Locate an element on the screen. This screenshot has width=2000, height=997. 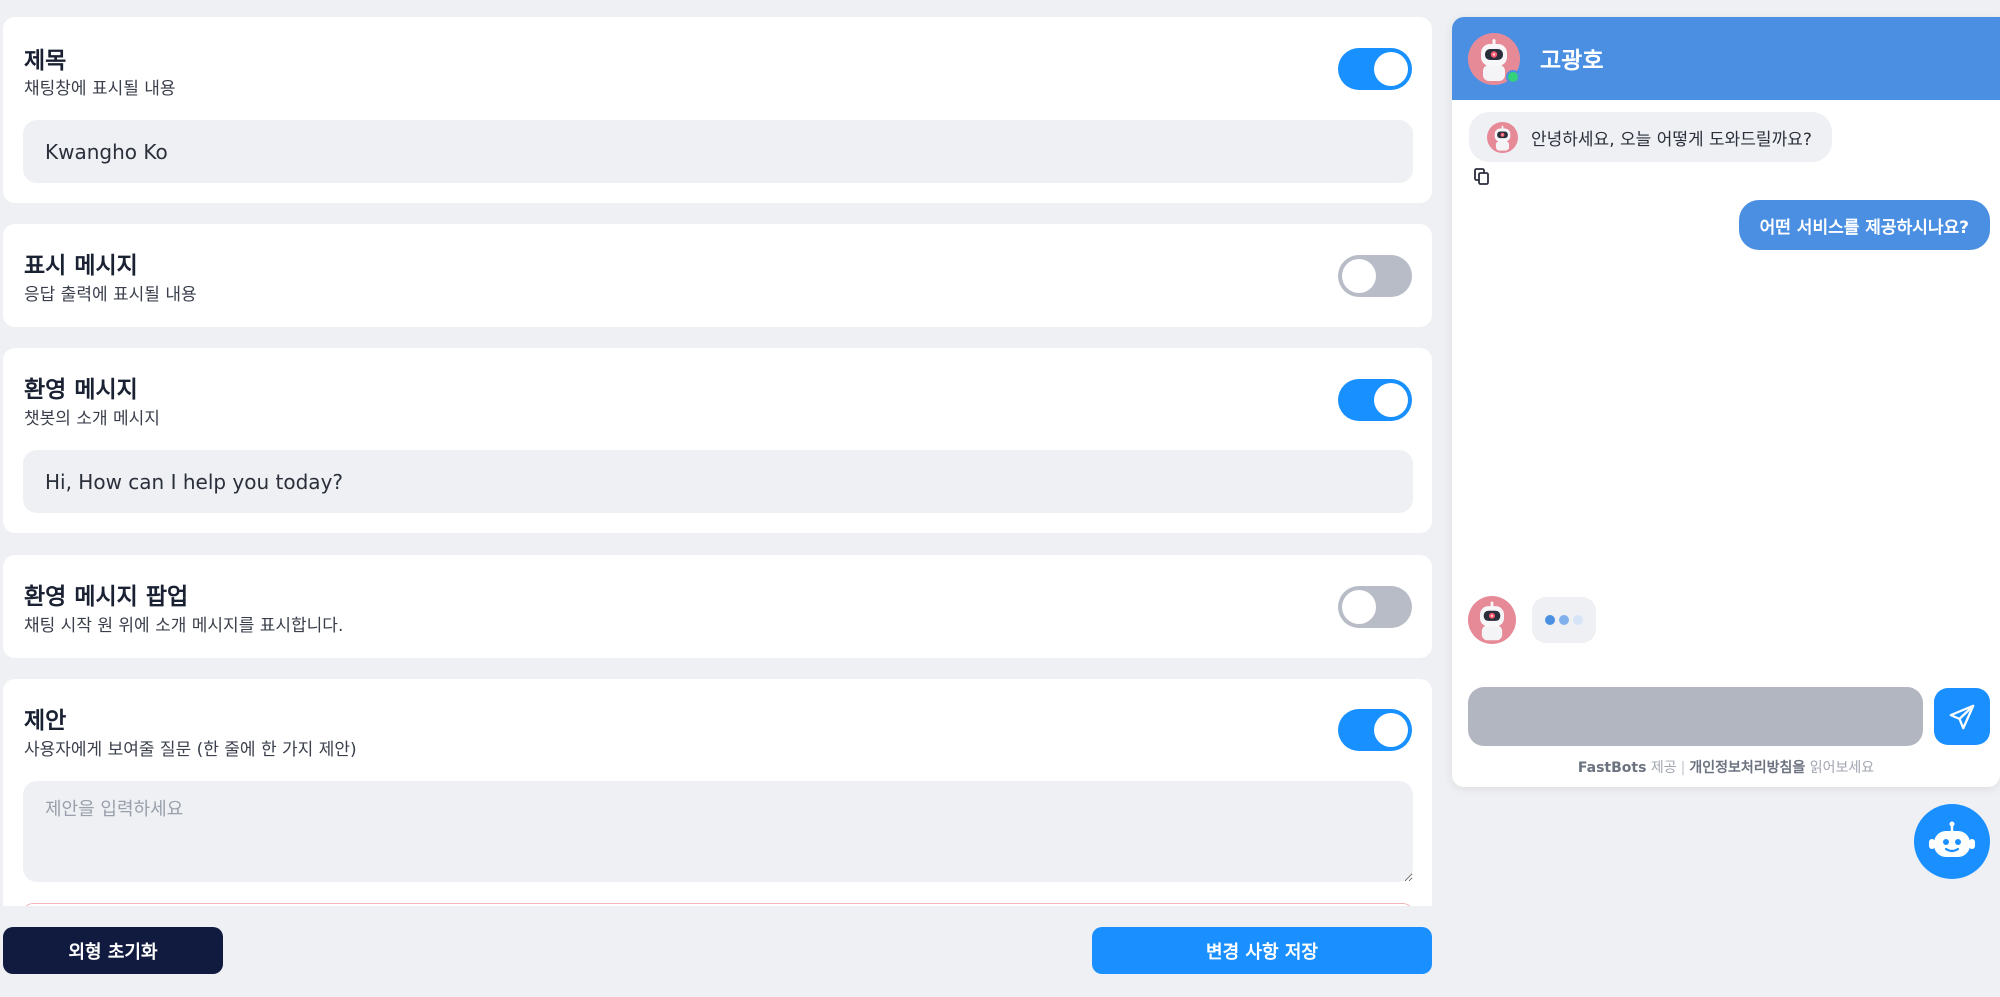
welcome-message-card: 환영 메시지 챗봇의 소개 메시지 is located at coordinates (717, 440).